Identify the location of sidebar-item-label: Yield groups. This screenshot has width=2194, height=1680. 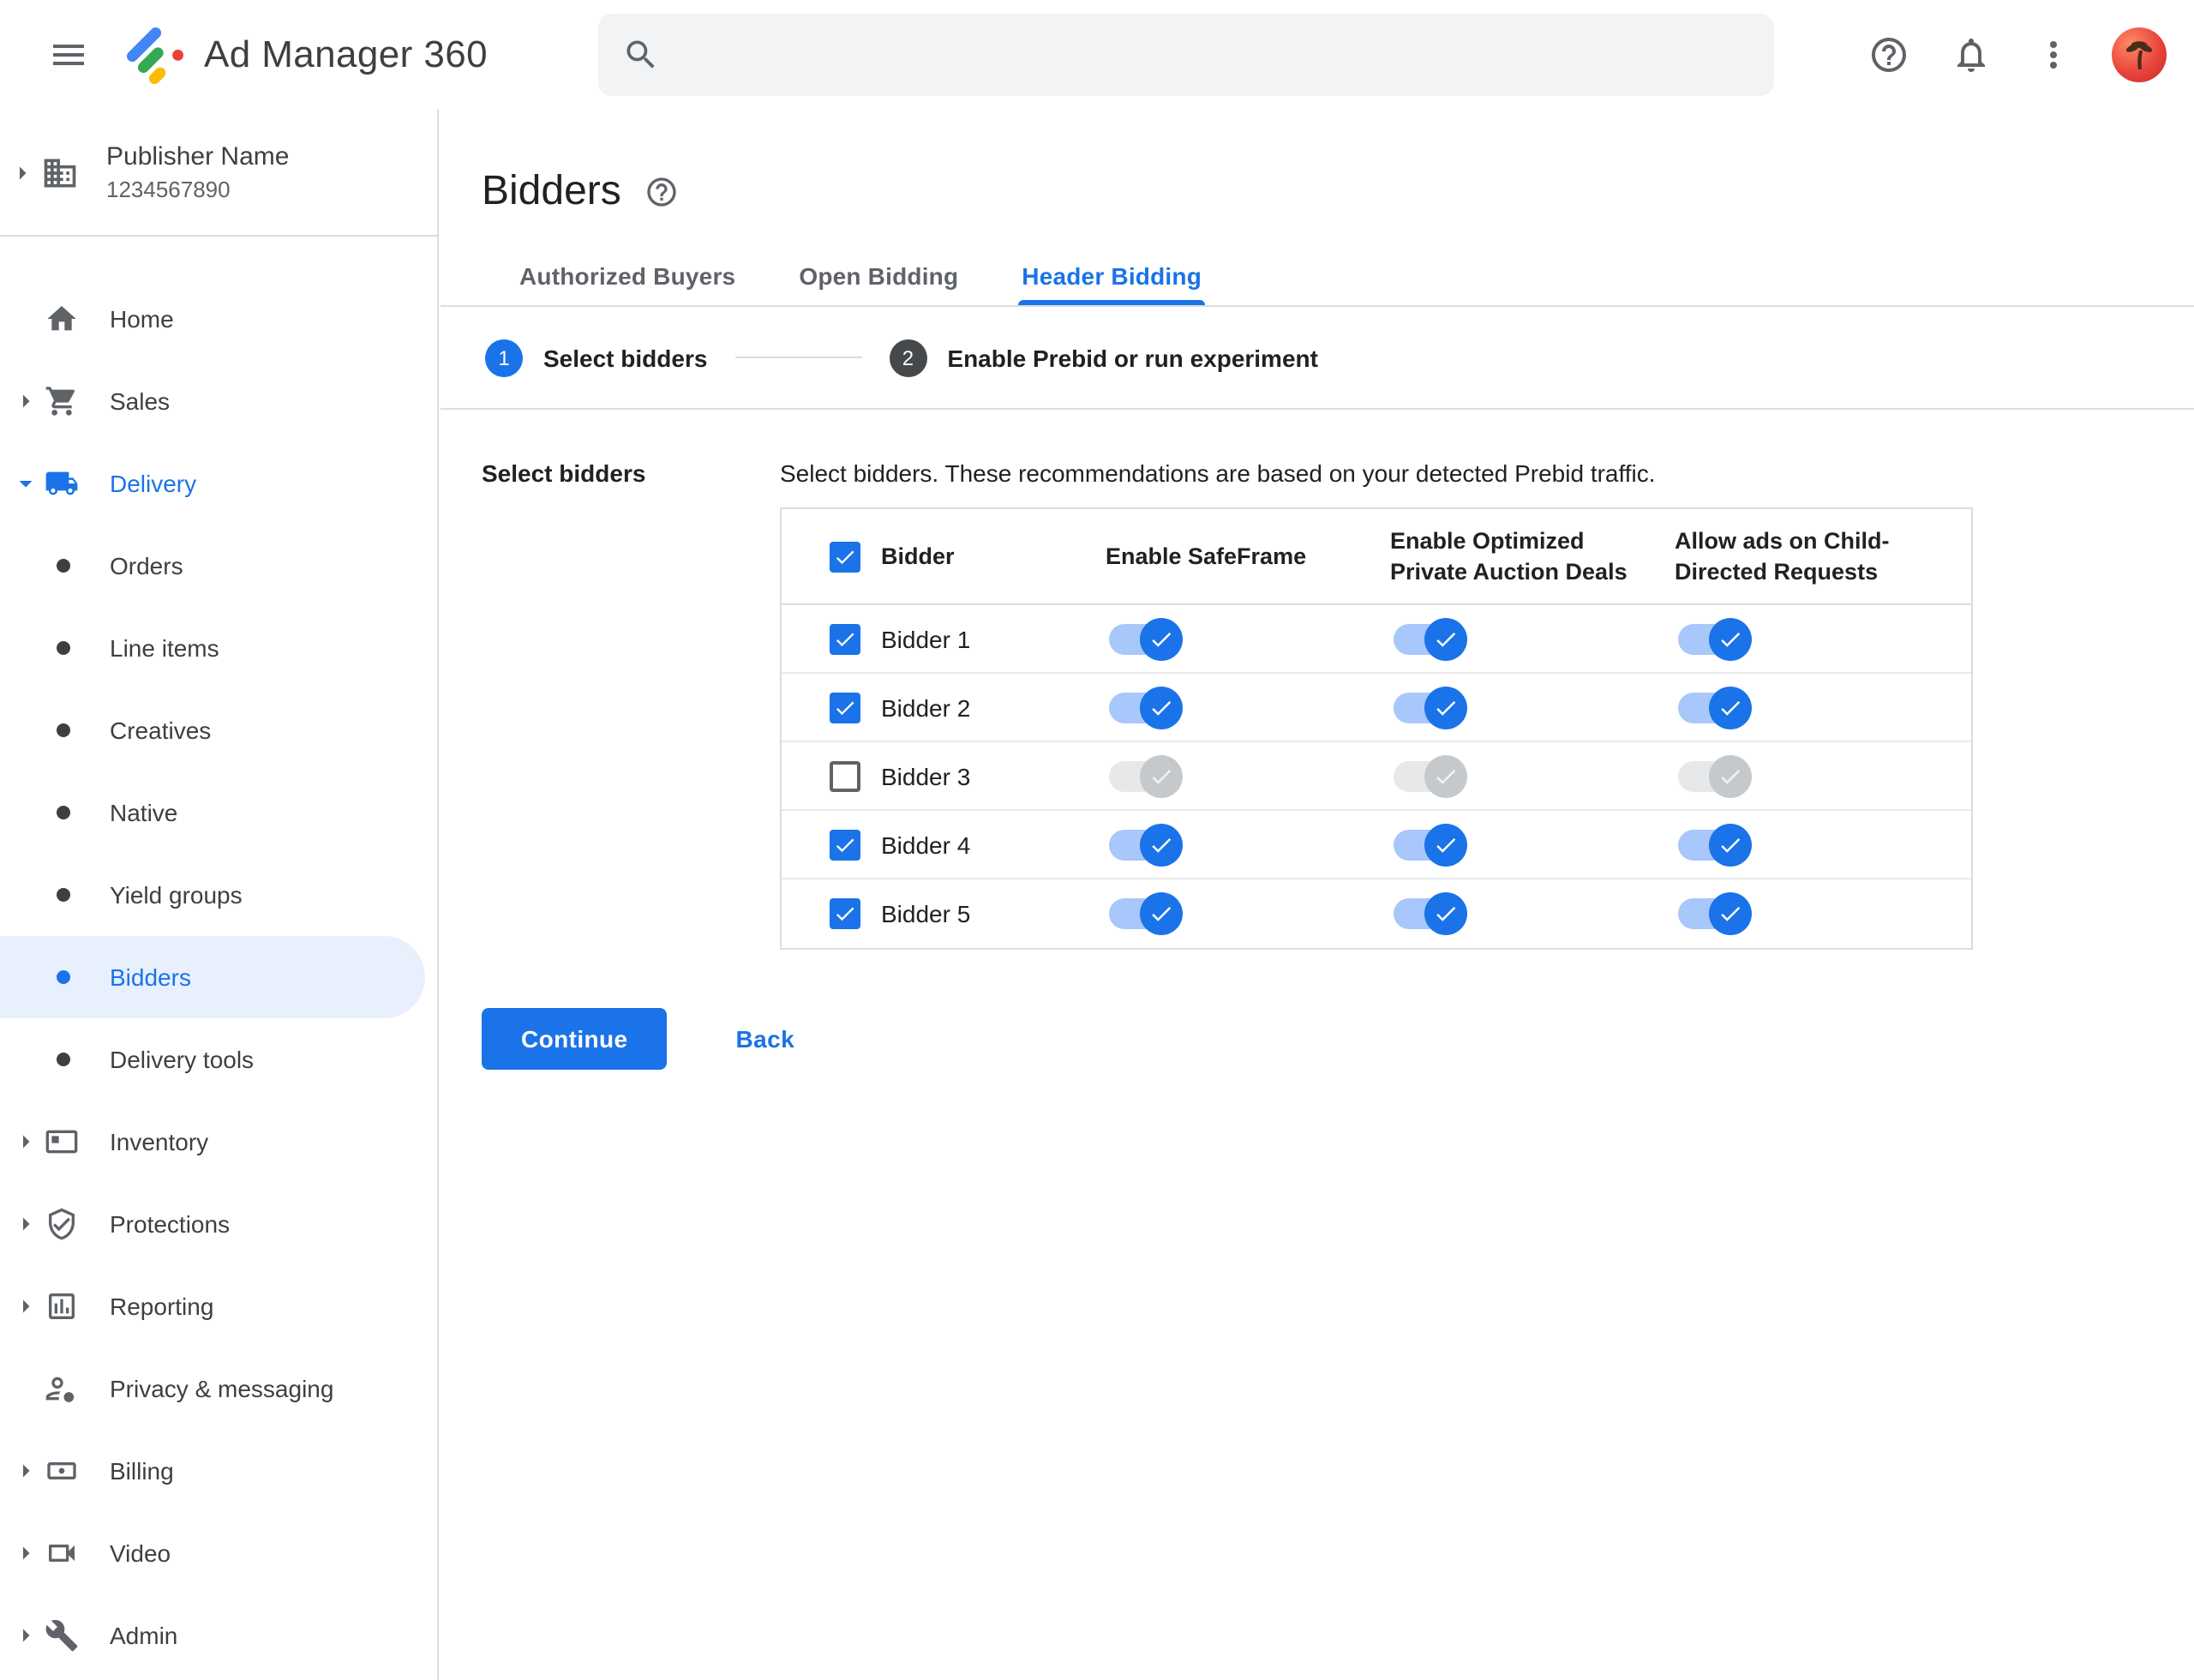
(176, 895).